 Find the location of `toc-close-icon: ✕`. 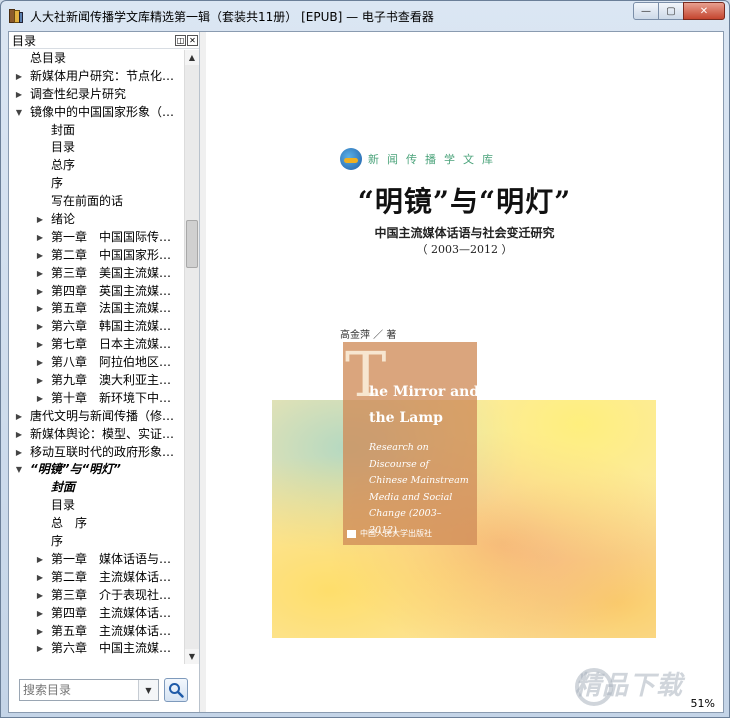

toc-close-icon: ✕ is located at coordinates (192, 40).